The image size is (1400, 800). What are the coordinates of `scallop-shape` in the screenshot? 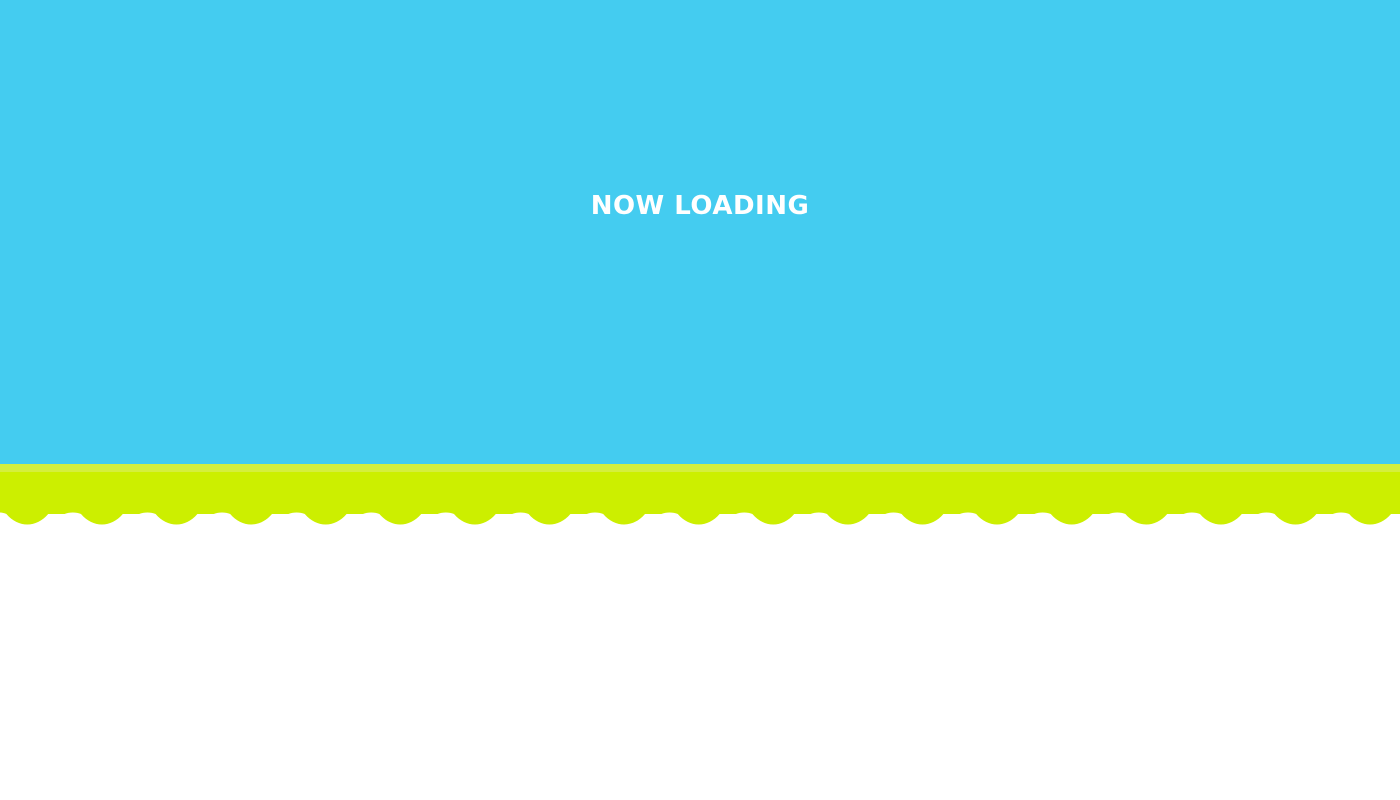 It's located at (700, 498).